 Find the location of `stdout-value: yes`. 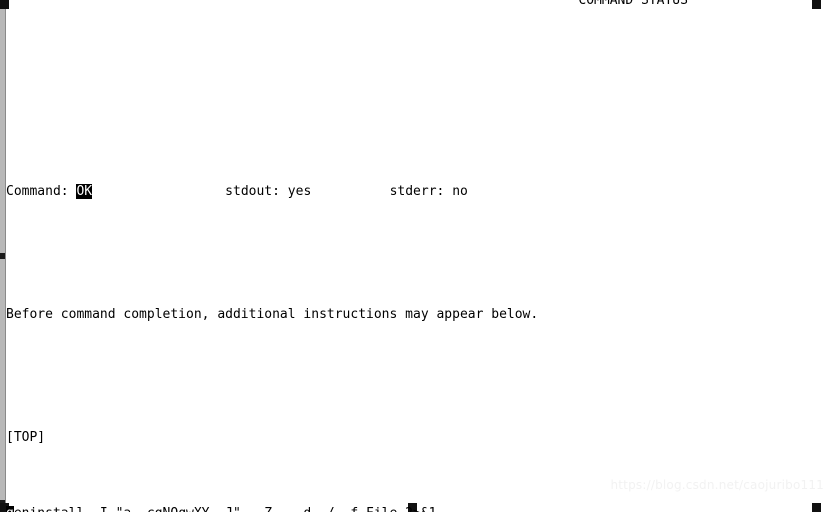

stdout-value: yes is located at coordinates (299, 192).